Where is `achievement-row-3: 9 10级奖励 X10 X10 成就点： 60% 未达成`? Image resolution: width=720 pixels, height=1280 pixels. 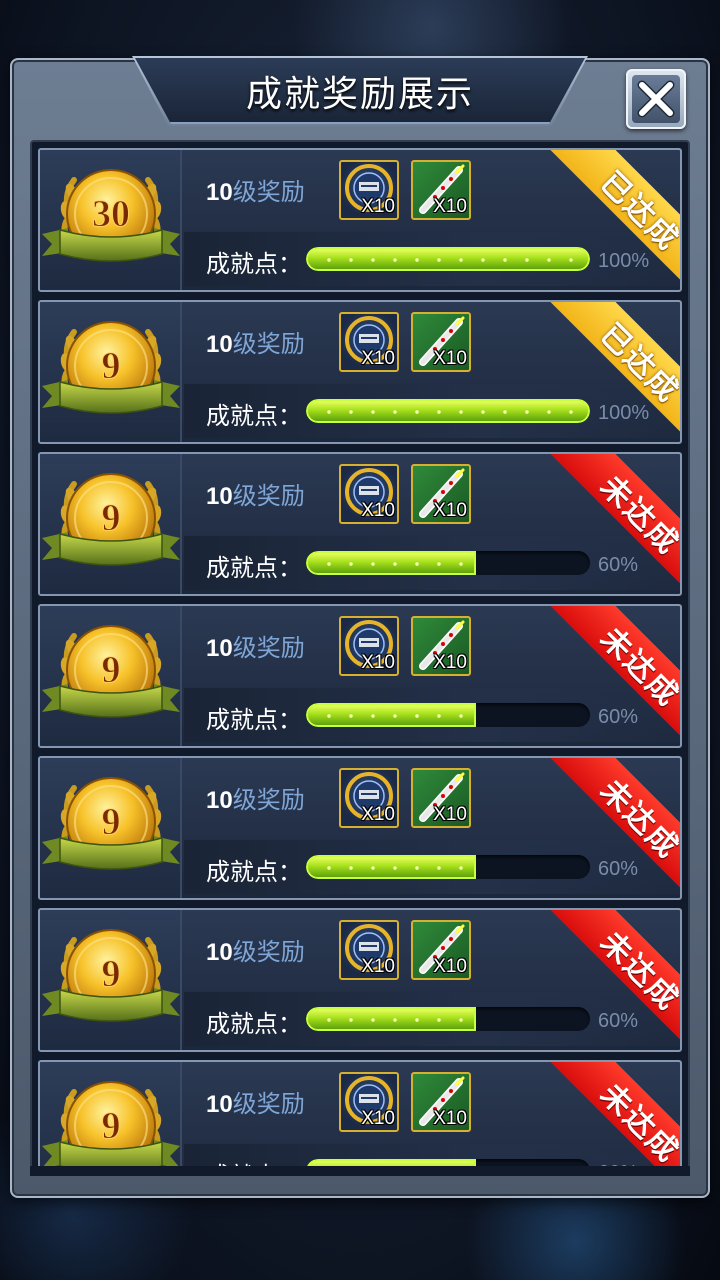
achievement-row-3: 9 10级奖励 X10 X10 成就点： 60% 未达成 is located at coordinates (360, 524).